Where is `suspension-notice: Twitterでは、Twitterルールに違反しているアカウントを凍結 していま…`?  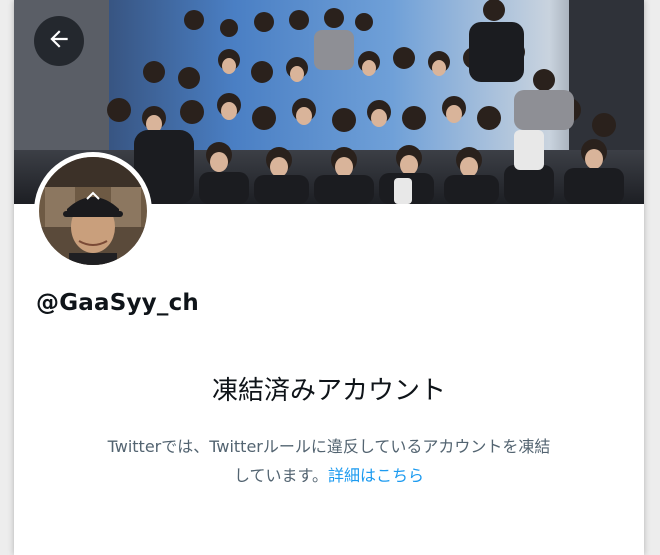
suspension-notice: Twitterでは、Twitterルールに違反しているアカウントを凍結 していま… is located at coordinates (329, 461).